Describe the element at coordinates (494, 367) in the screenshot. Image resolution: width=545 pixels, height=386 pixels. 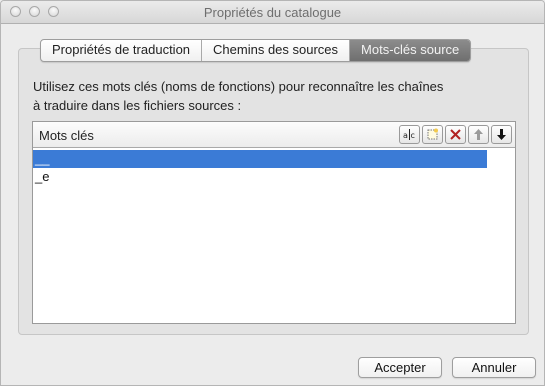
I see `cancel-button: Annuler` at that location.